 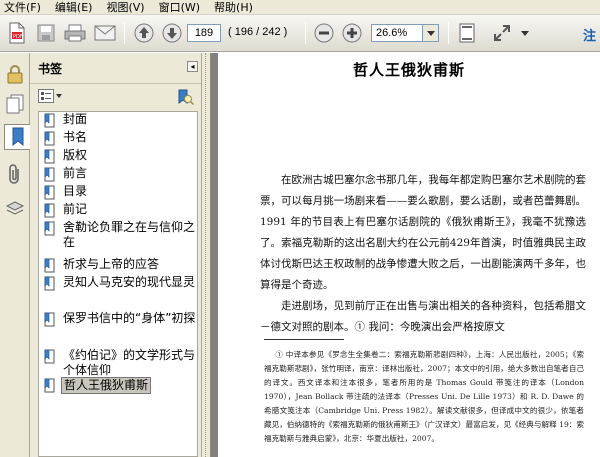 I want to click on bookmarks-panel-title: 书签, so click(x=50, y=69).